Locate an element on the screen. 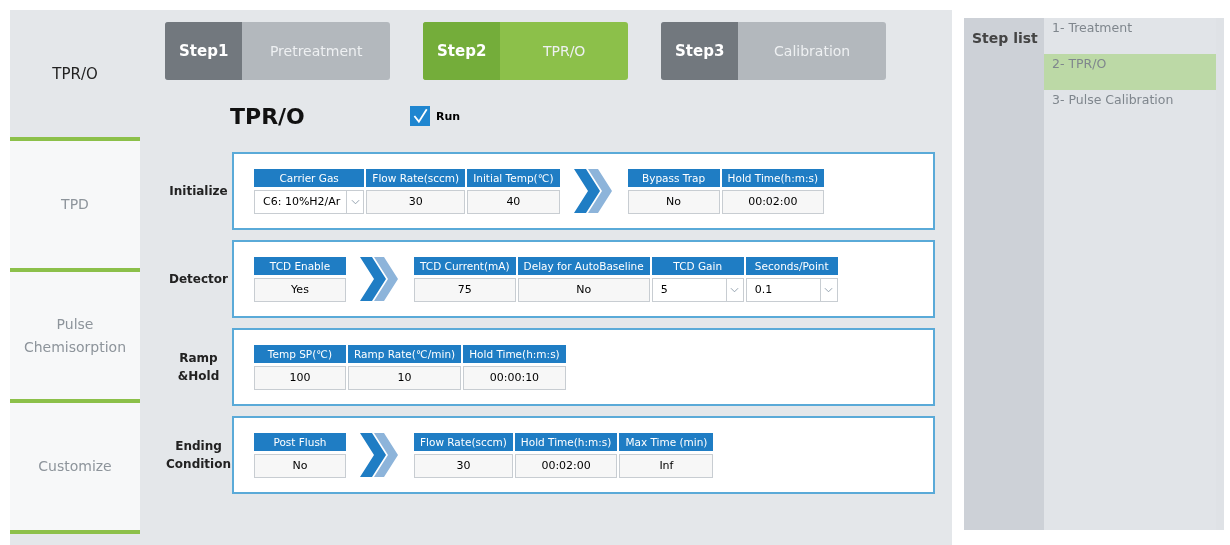 The width and height of the screenshot is (1230, 545). field-header: Max Time (min) is located at coordinates (666, 441).